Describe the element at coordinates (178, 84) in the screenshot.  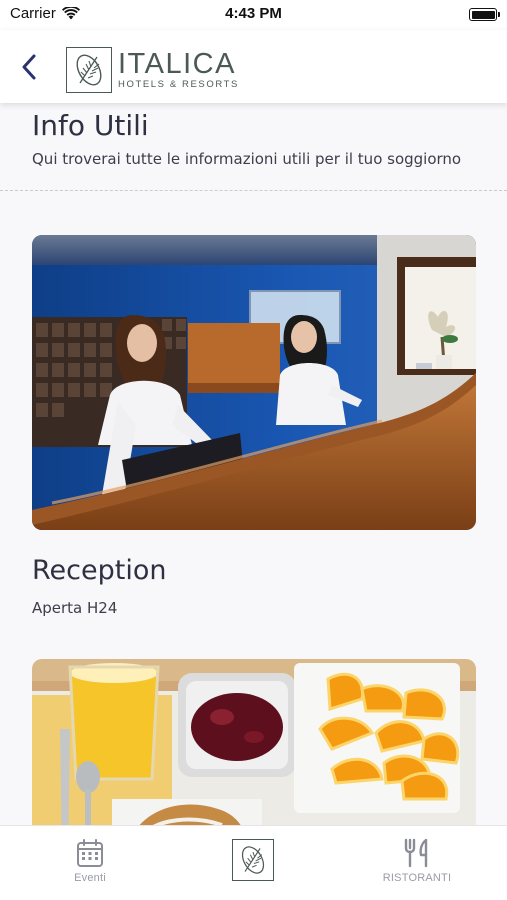
I see `logo-subtitle: HOTELS & RESORTS` at that location.